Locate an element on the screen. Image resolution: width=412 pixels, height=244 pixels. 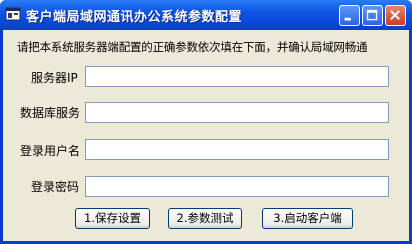
login-username-label: 登录用户名 is located at coordinates (50, 151).